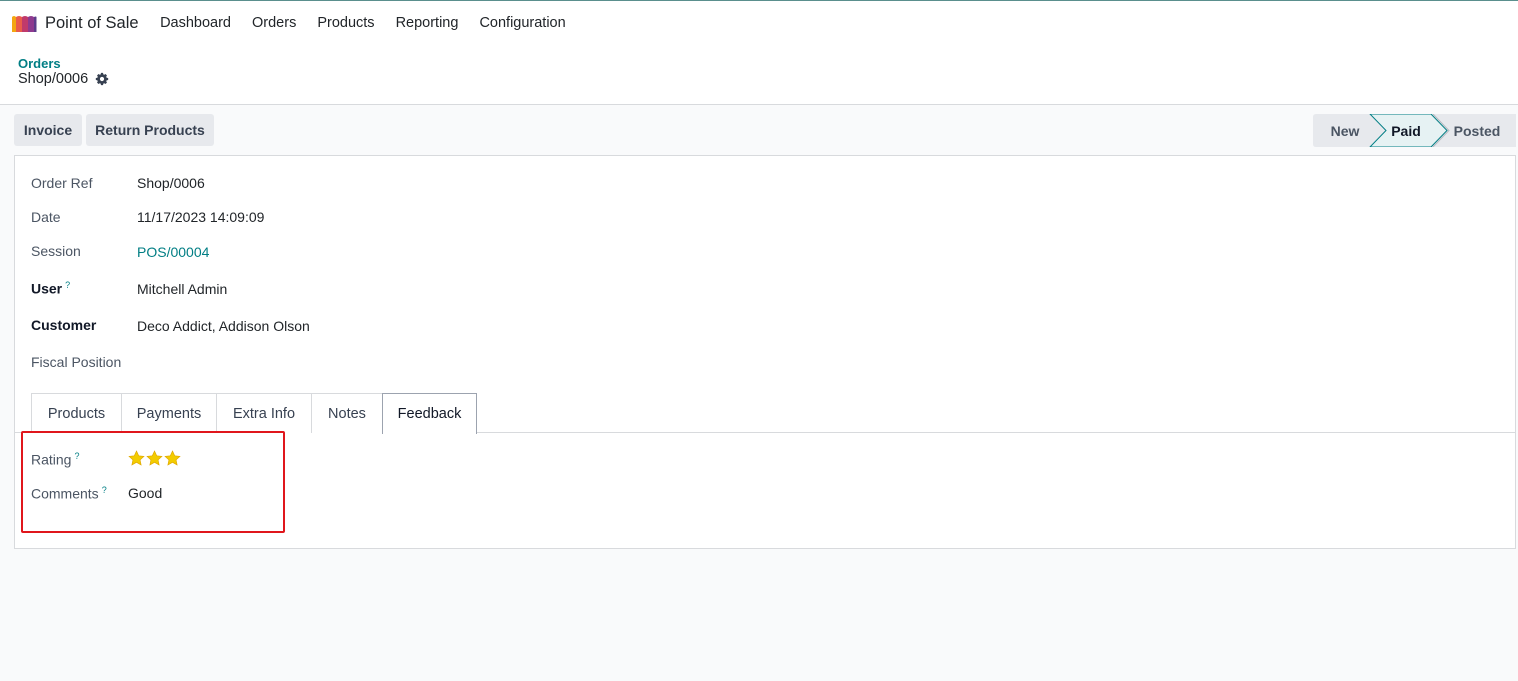 This screenshot has height=681, width=1518. I want to click on order-ref-value: Shop/0006, so click(171, 183).